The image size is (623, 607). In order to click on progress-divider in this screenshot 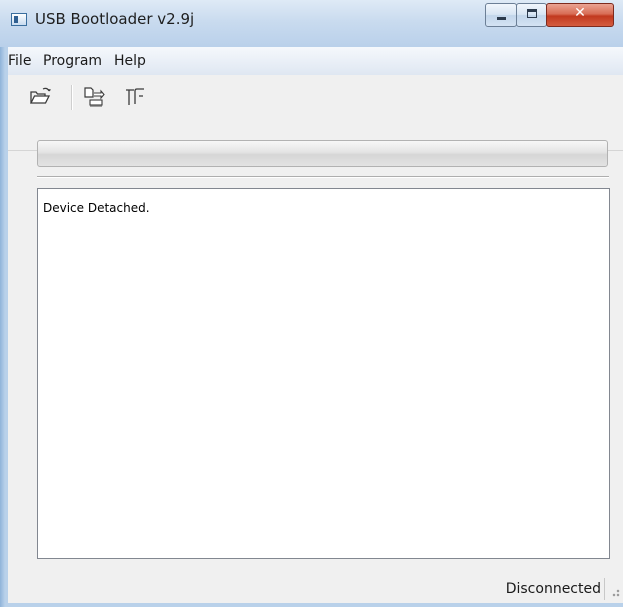, I will do `click(323, 177)`.